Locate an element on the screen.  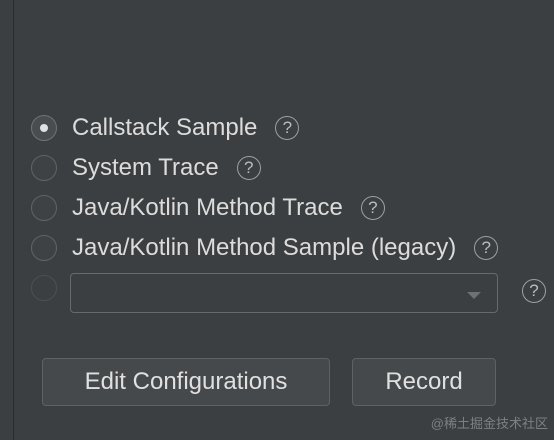
radio-java-kotlin-method-trace is located at coordinates (44, 208).